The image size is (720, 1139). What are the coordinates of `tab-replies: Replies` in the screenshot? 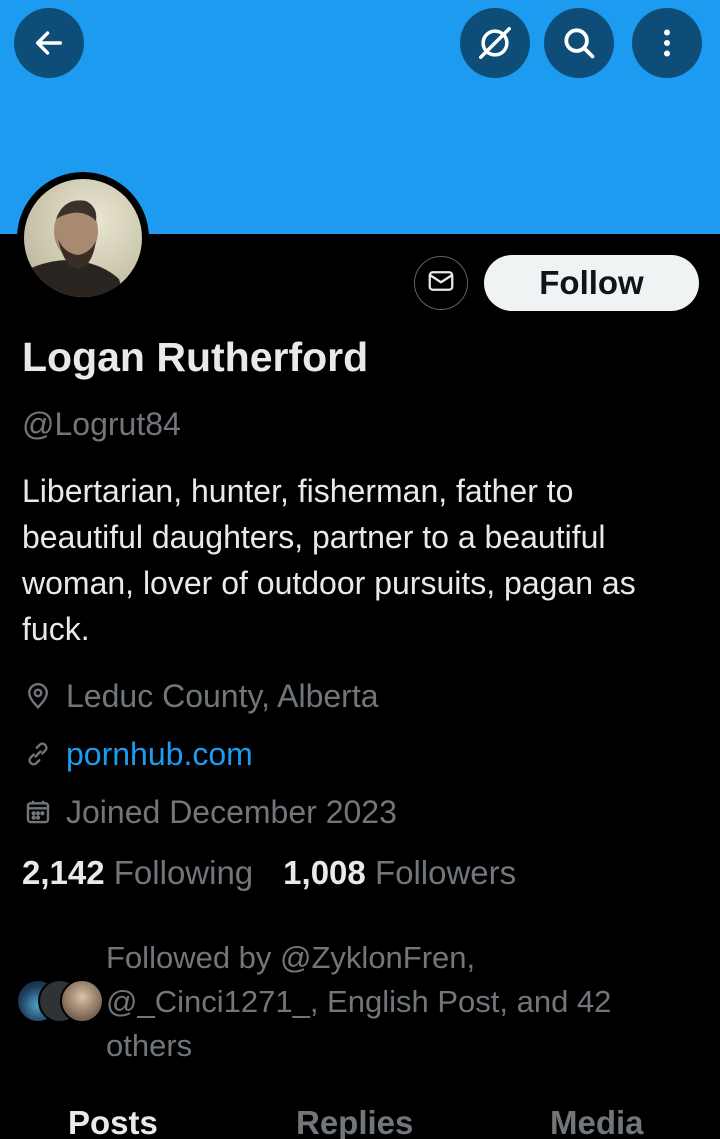 It's located at (354, 1121).